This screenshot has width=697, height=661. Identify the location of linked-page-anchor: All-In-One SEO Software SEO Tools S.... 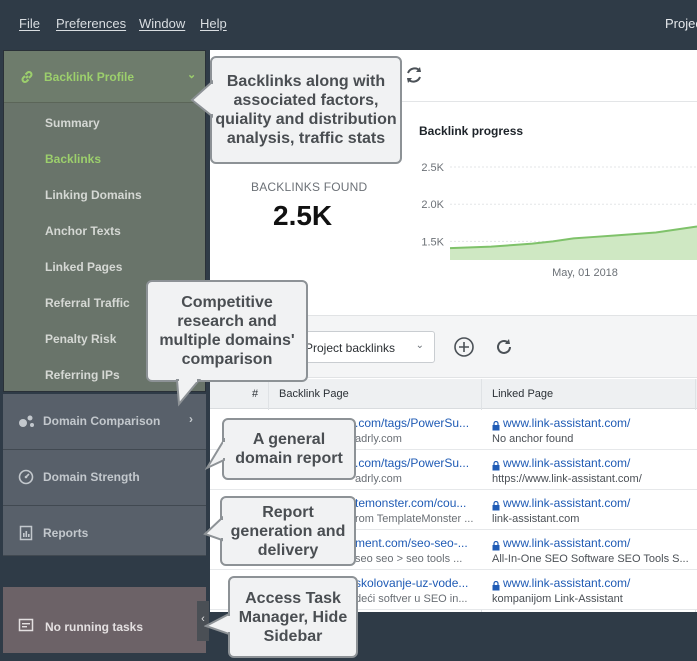
(590, 559).